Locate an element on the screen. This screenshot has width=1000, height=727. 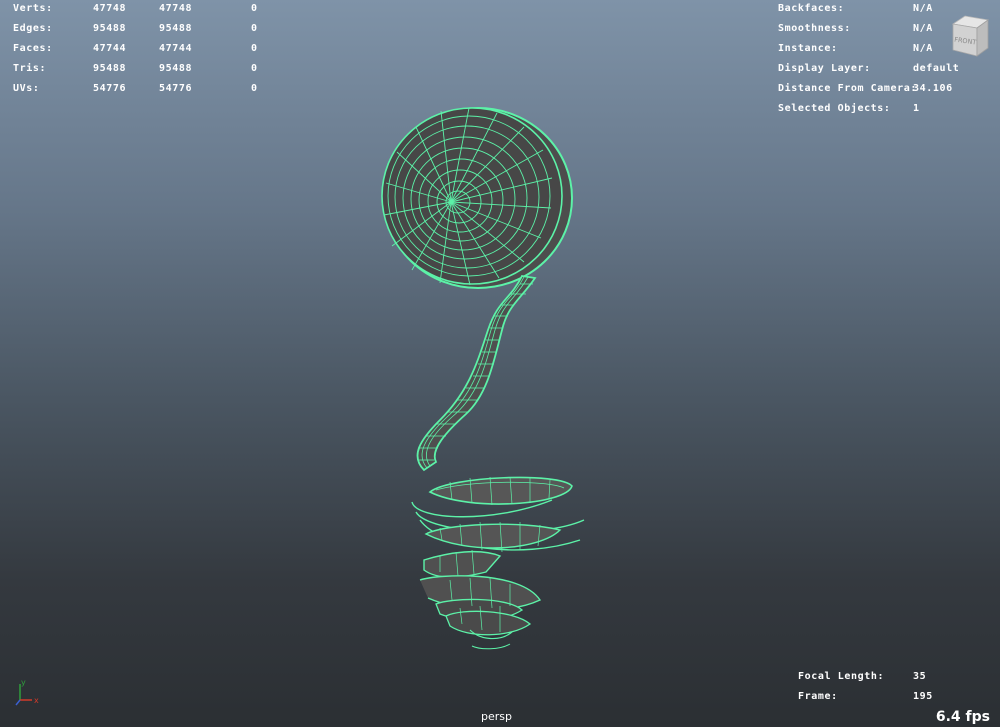
info-label: Smoothness: is located at coordinates (814, 28).